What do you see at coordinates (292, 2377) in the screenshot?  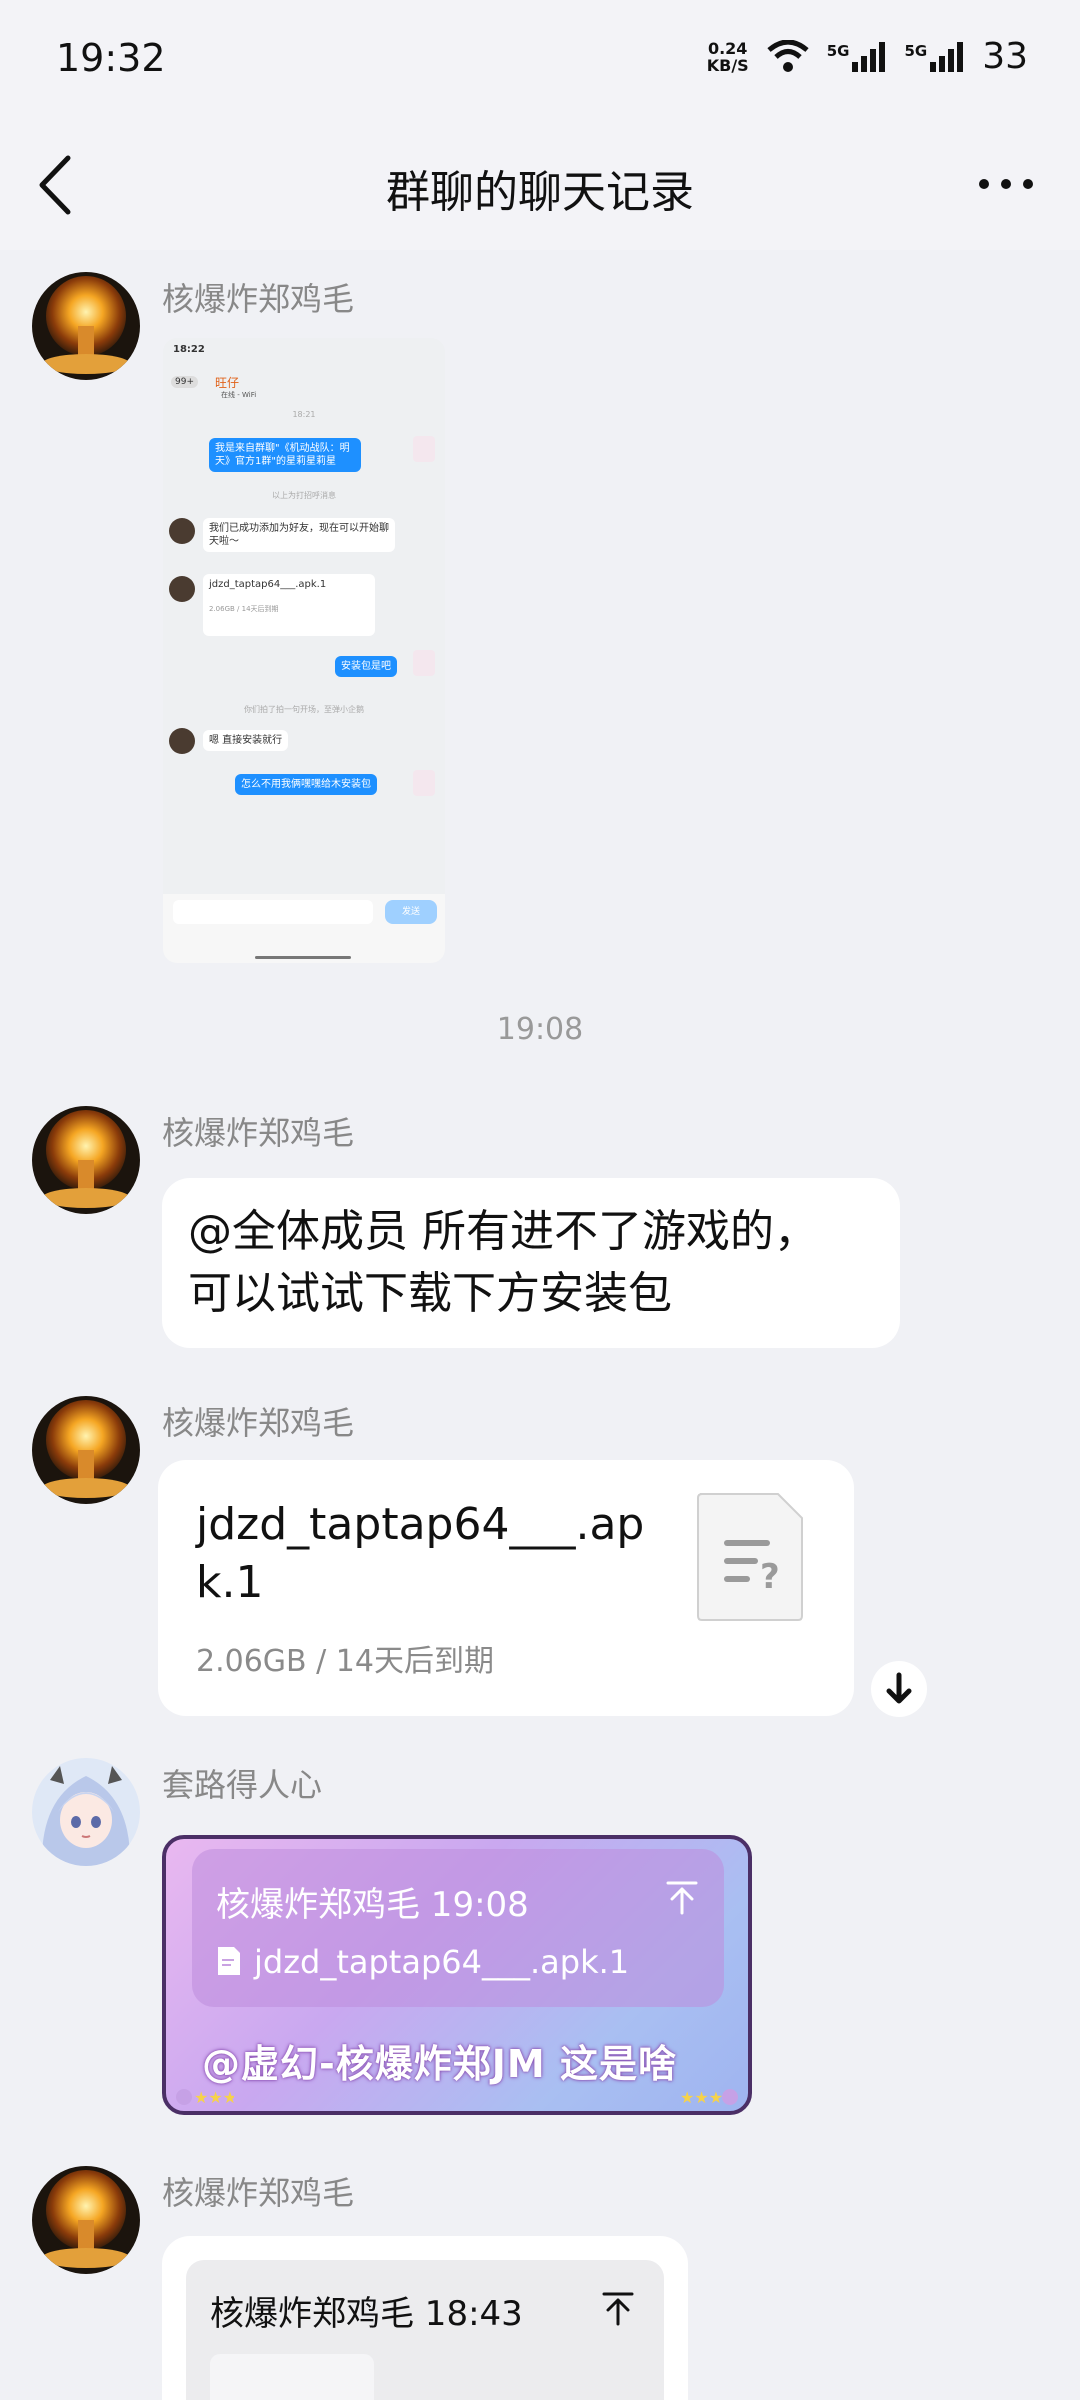 I see `quoted-screenshot-thumbnail` at bounding box center [292, 2377].